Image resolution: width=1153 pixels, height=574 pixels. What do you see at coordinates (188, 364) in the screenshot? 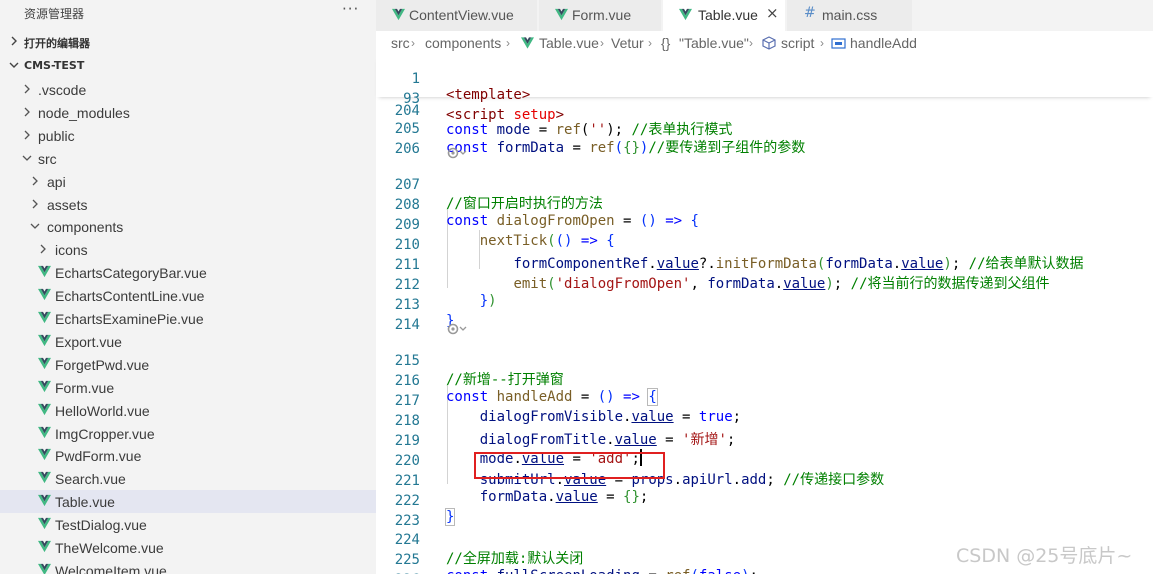
I see `tree-file-item: ForgetPwd.vue` at bounding box center [188, 364].